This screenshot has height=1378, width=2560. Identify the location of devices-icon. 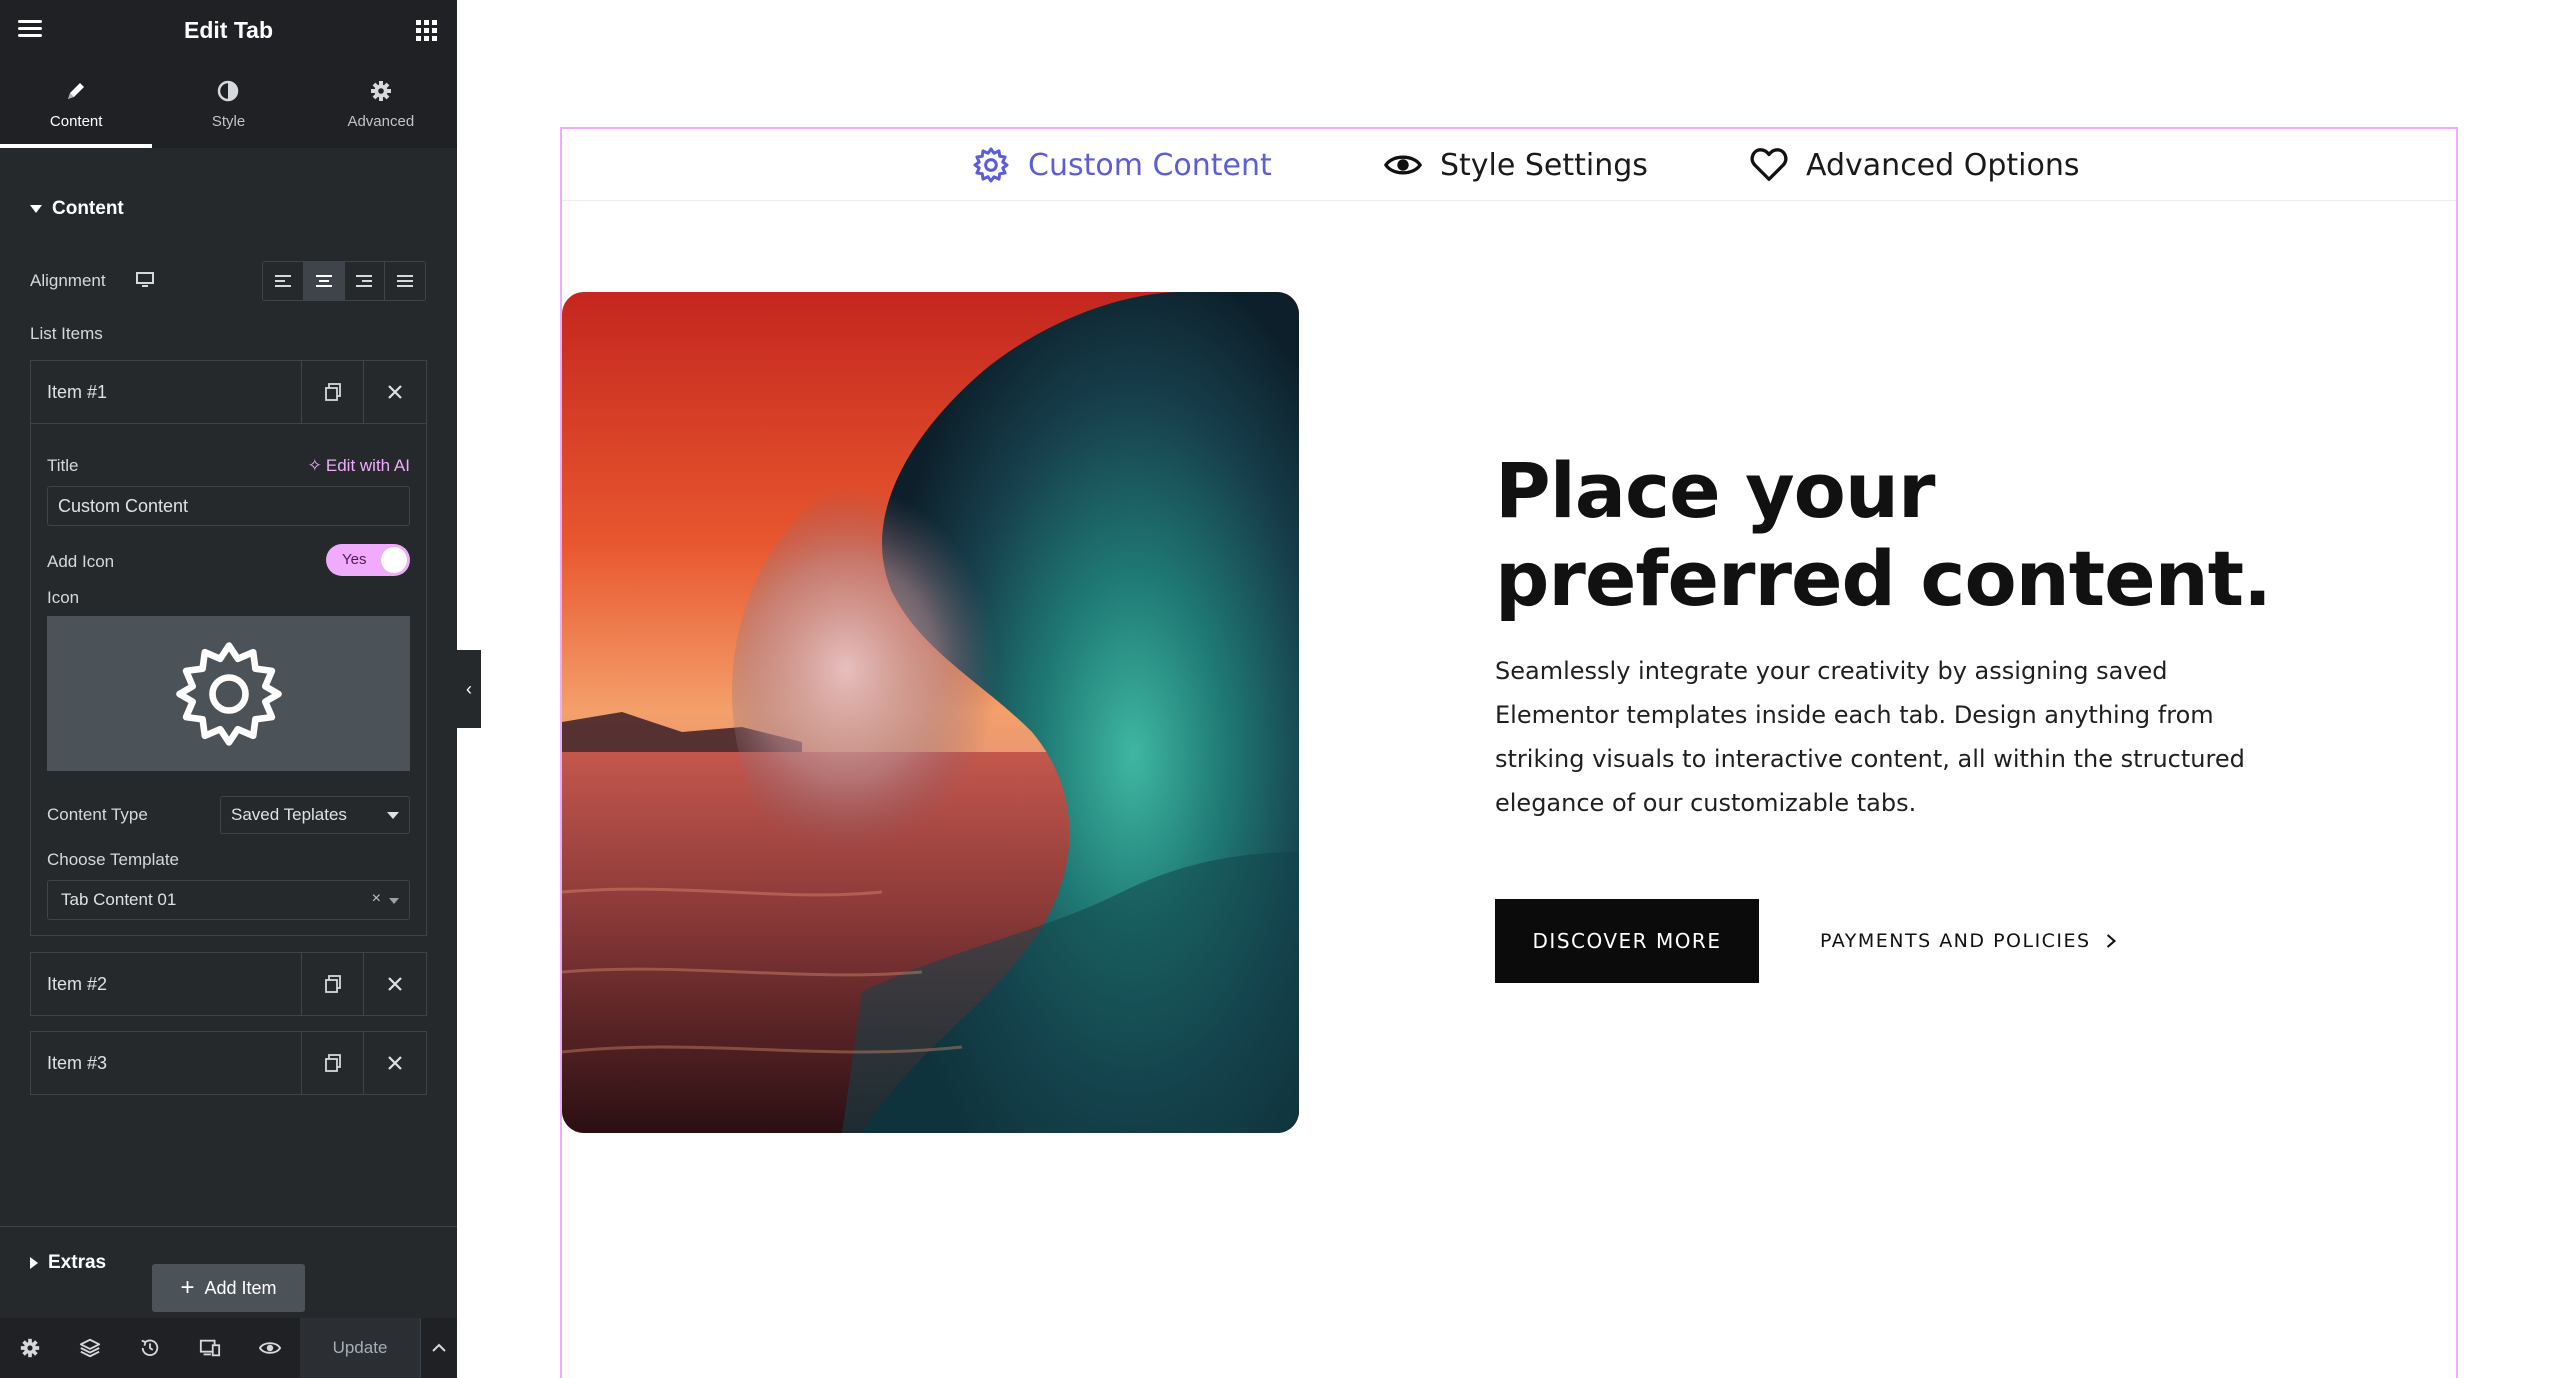
(210, 1348).